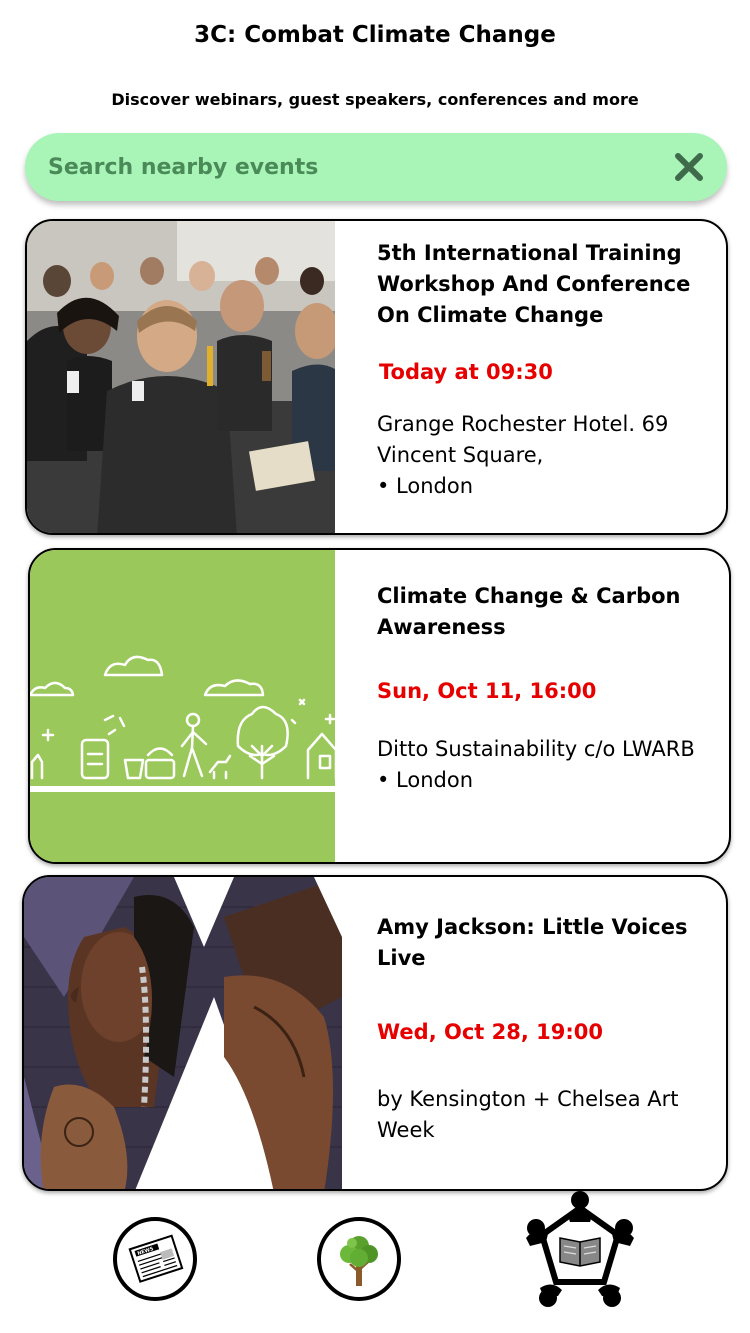  Describe the element at coordinates (544, 765) in the screenshot. I see `event-location: Ditto Sustainability c/o LWARB • London` at that location.